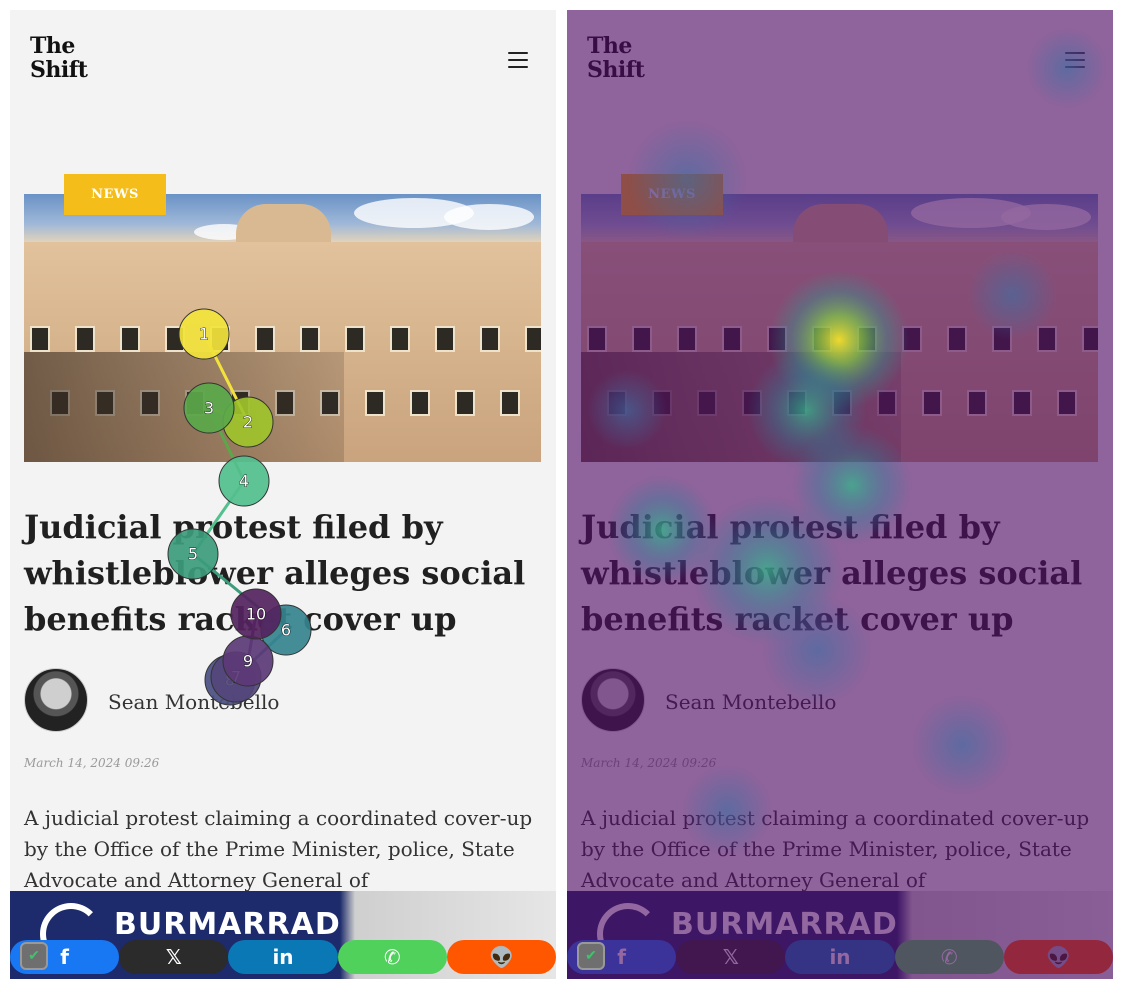  I want to click on logo-line-1: The, so click(609, 46).